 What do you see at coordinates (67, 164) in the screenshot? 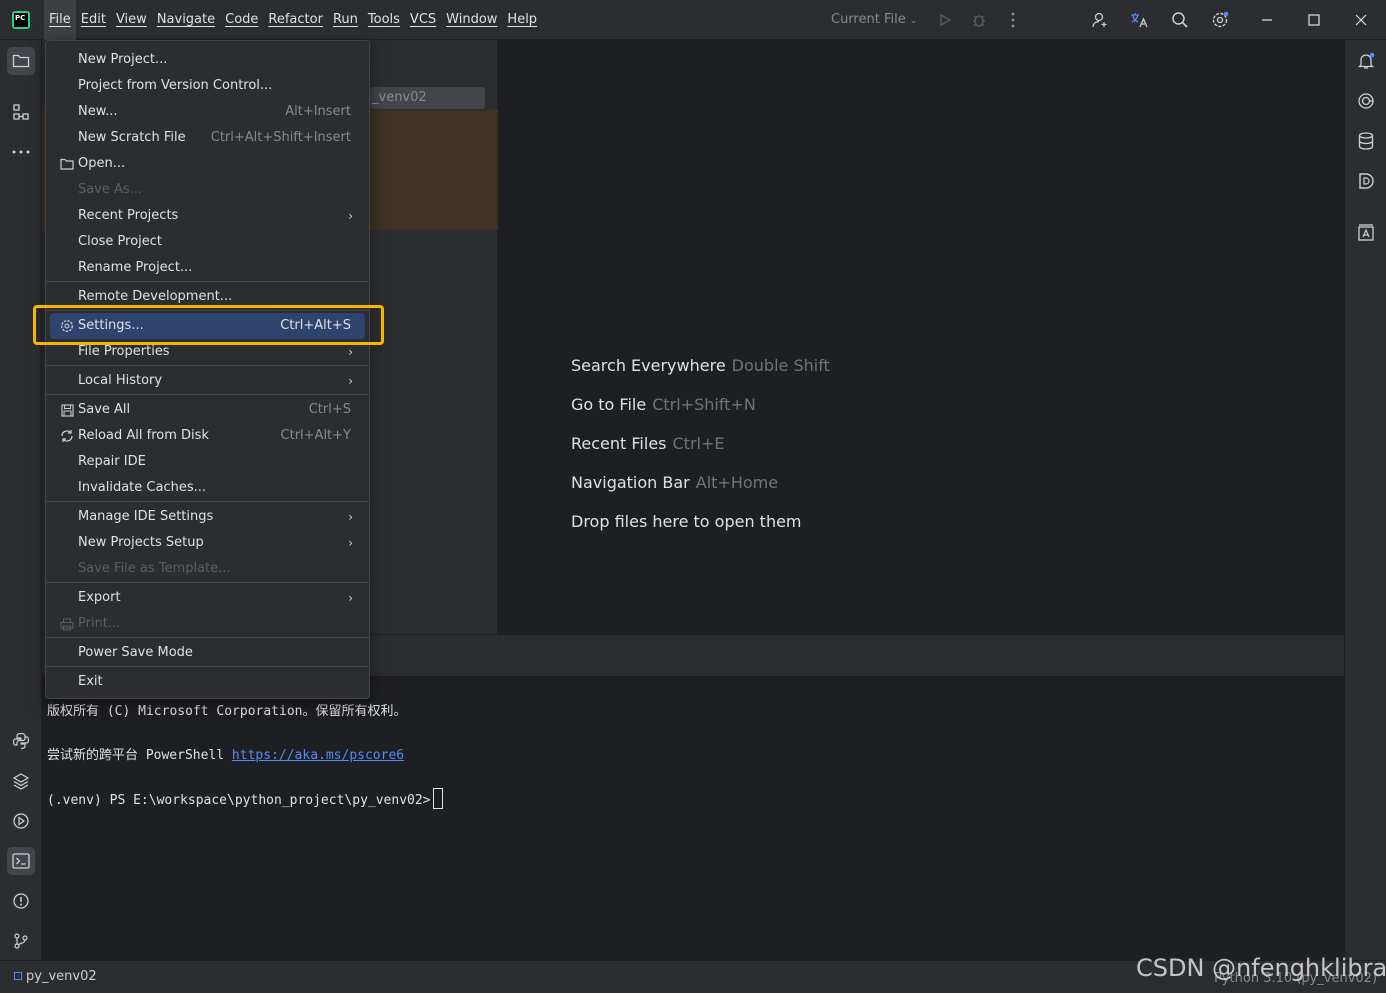
I see `folder-icon` at bounding box center [67, 164].